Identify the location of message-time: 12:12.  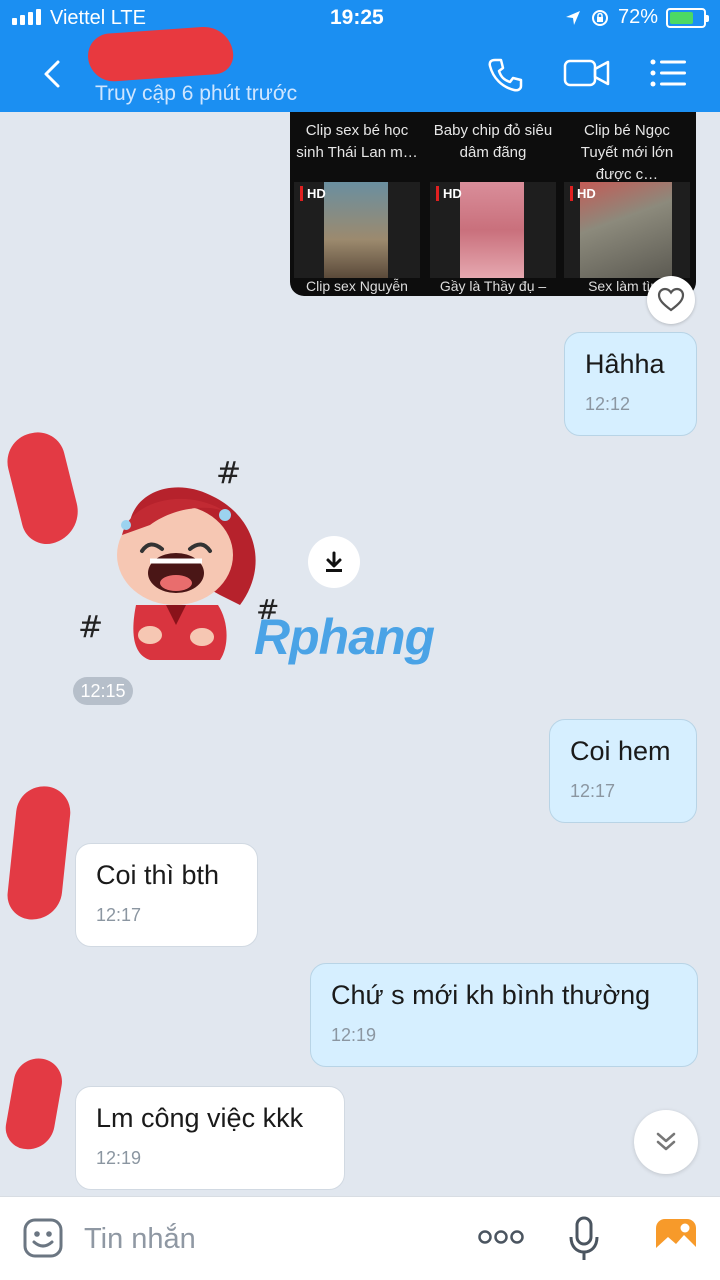
(608, 404).